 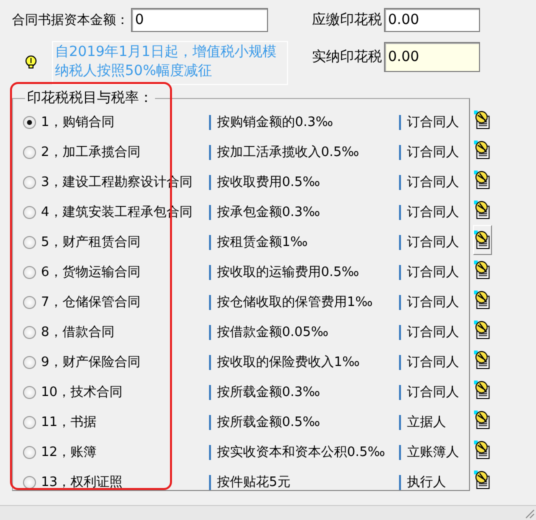 I want to click on item-label: 5，财产租赁合同, so click(x=90, y=242).